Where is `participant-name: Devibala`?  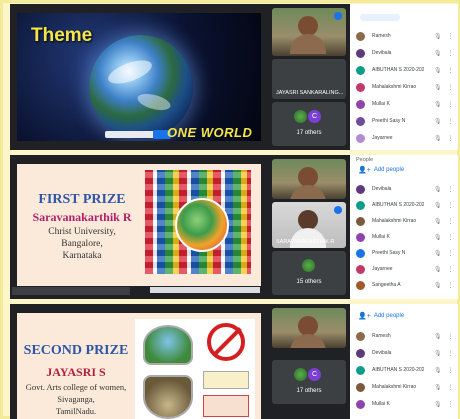 participant-name: Devibala is located at coordinates (382, 53).